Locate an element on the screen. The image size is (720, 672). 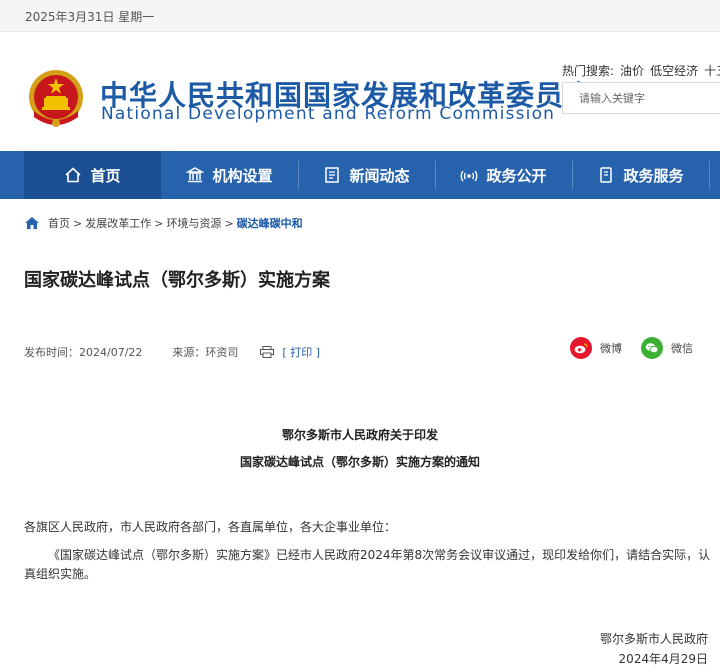
main-nav: 首页 机构设置 新闻动态 政务公开 政务服务 is located at coordinates (360, 175).